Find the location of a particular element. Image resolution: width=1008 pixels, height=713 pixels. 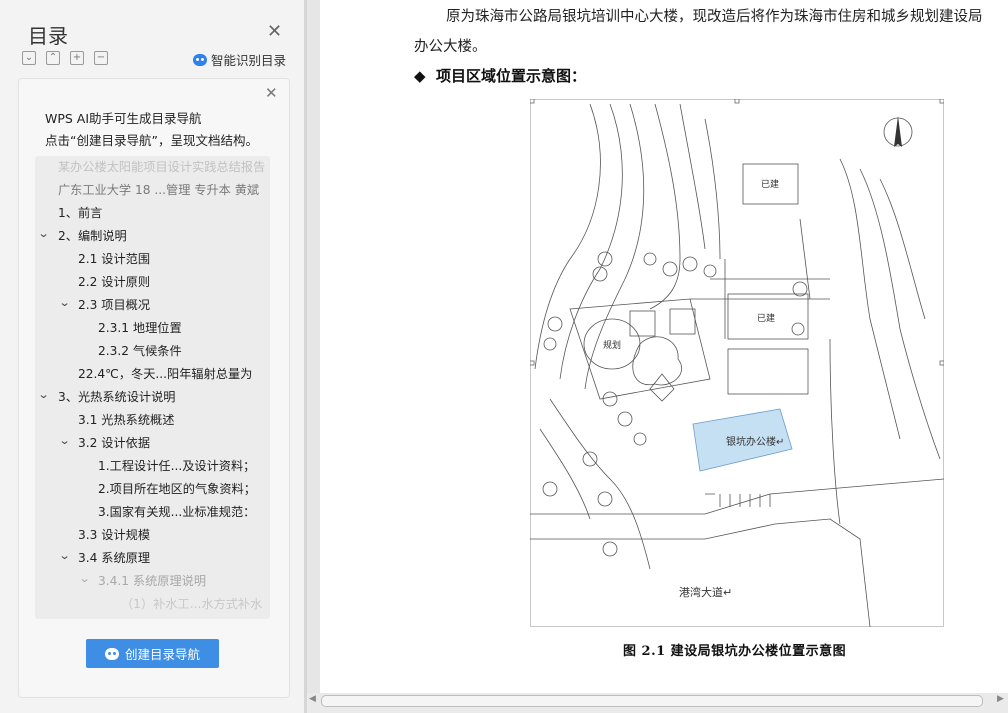

scrollbar-thumb is located at coordinates (652, 701).